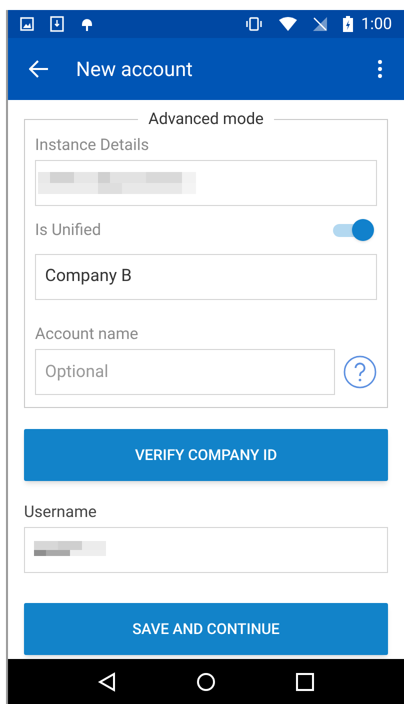 The width and height of the screenshot is (404, 704). What do you see at coordinates (320, 24) in the screenshot?
I see `no-signal-icon` at bounding box center [320, 24].